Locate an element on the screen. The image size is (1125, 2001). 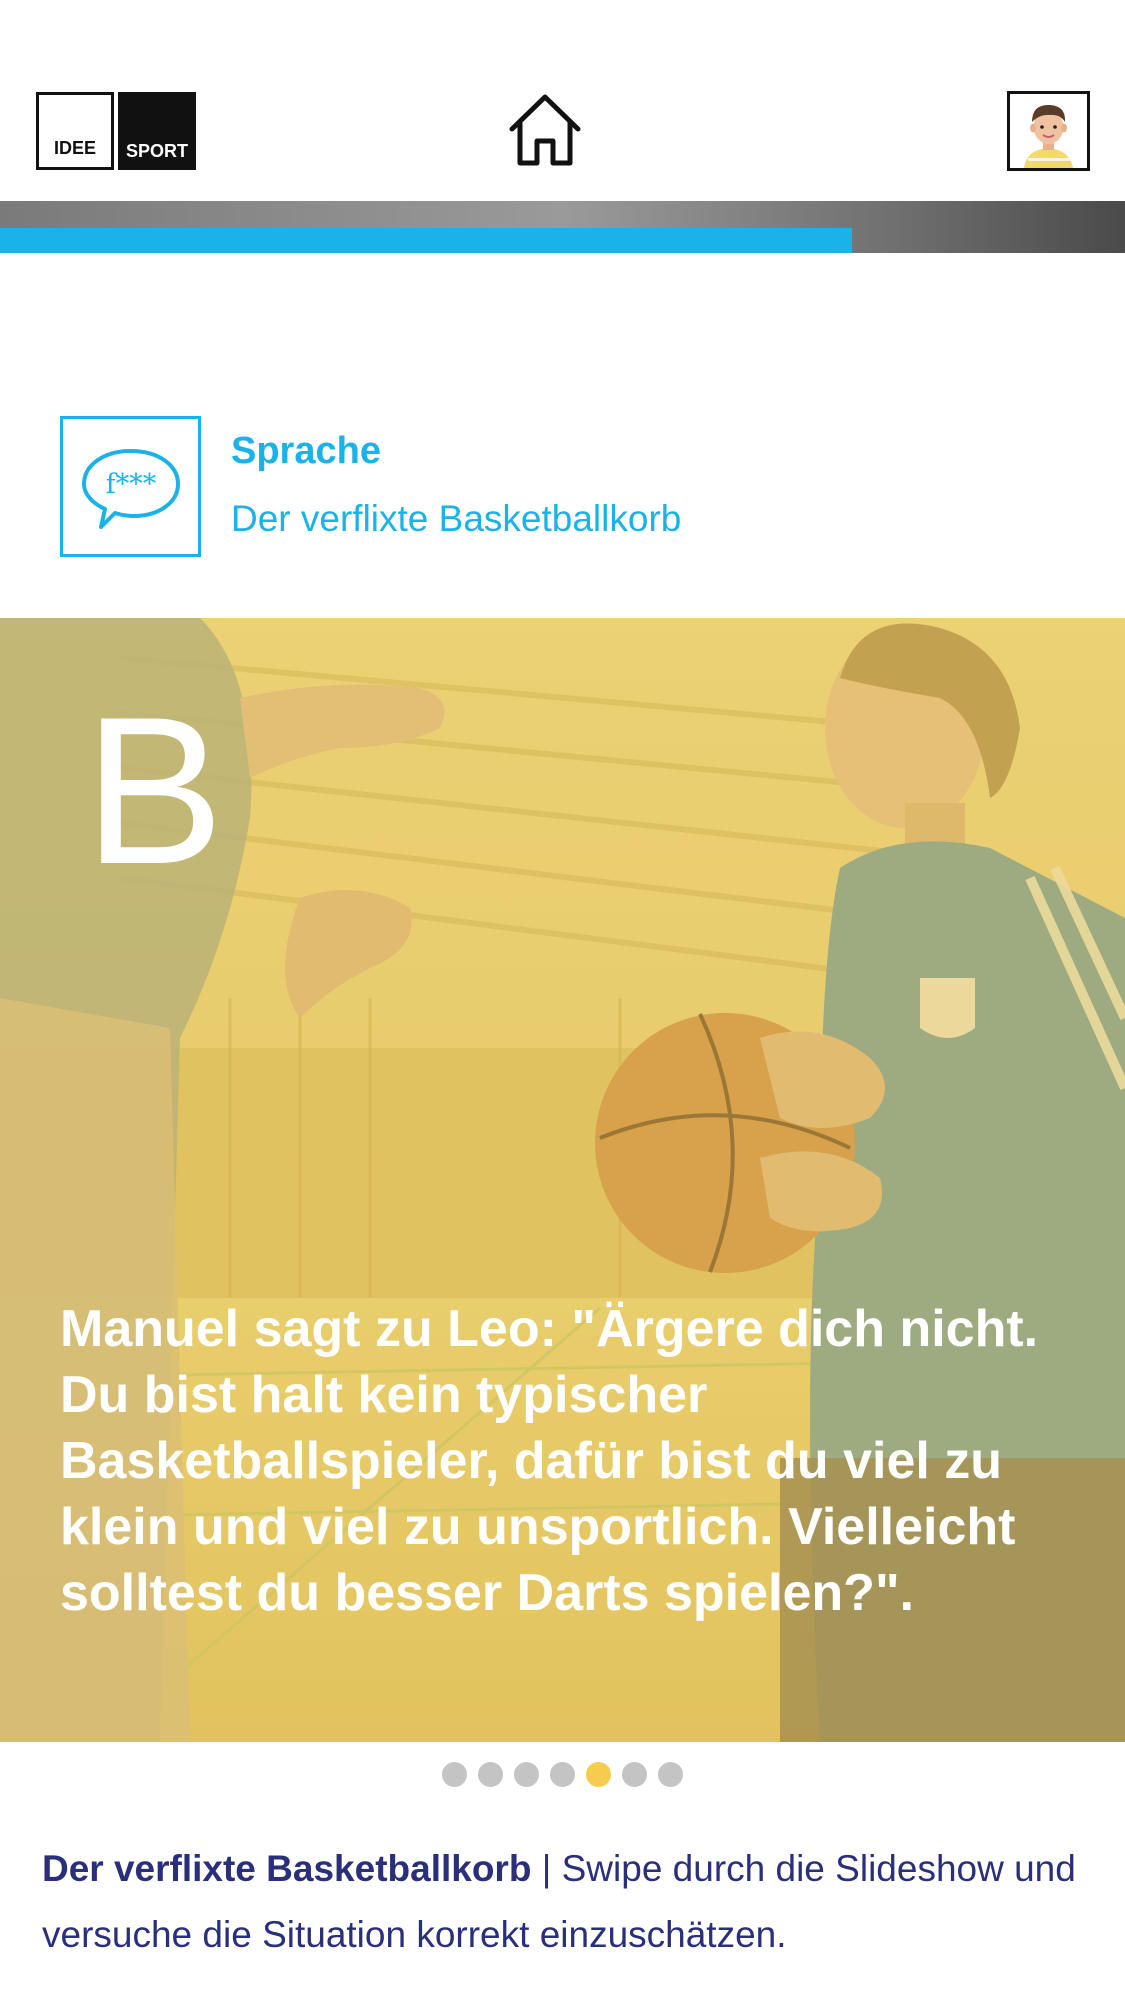
speech-bubble-icon: f*** is located at coordinates (130, 486).